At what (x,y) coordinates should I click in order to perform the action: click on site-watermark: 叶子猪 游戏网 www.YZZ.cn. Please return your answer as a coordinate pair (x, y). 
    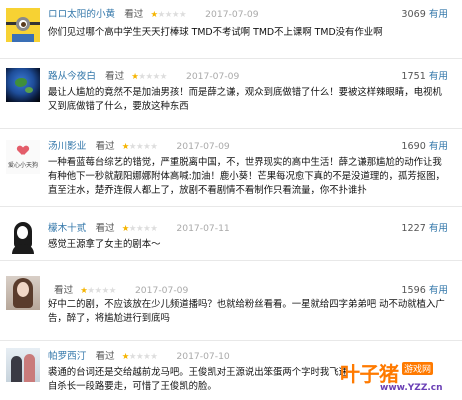
    Looking at the image, I should click on (399, 378).